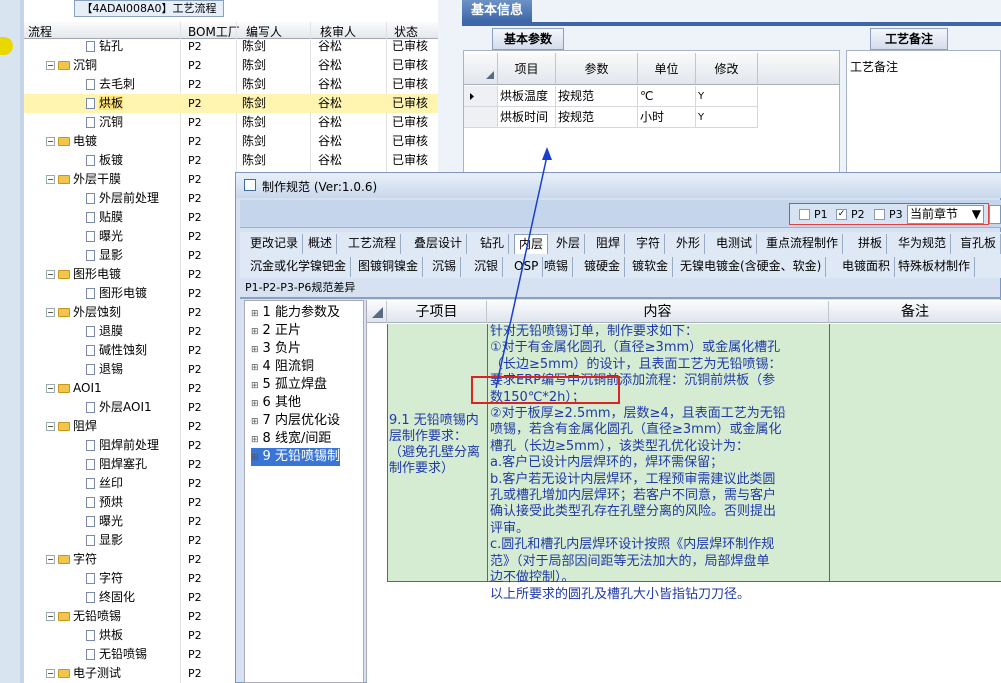 The height and width of the screenshot is (683, 1001). I want to click on annotation-arrow, so click(523, 268).